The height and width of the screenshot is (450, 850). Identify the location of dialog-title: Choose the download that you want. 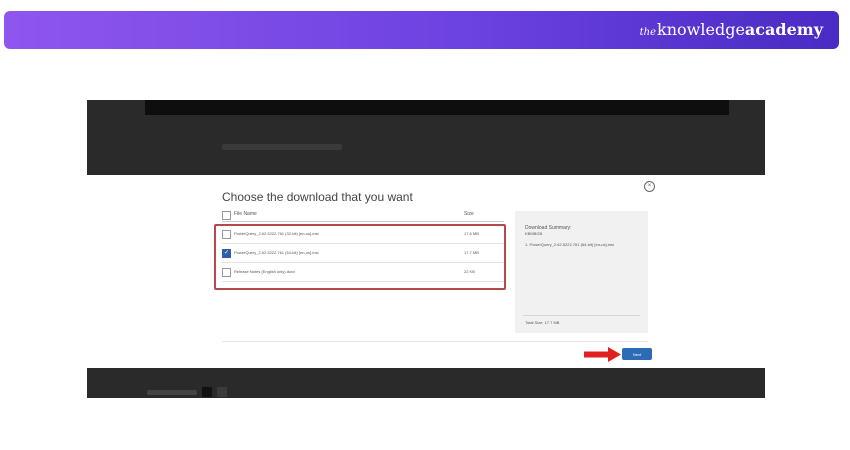
(317, 197).